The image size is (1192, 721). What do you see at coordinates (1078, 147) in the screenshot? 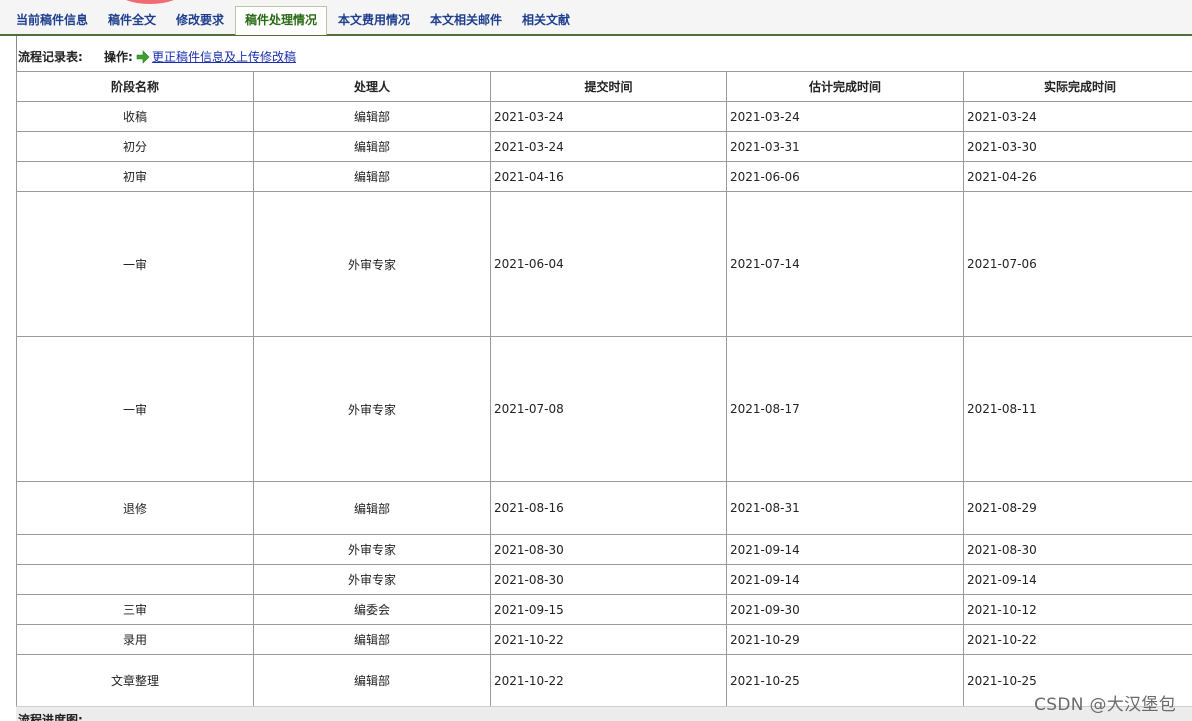
I see `actual-cell: 2021-03-30` at bounding box center [1078, 147].